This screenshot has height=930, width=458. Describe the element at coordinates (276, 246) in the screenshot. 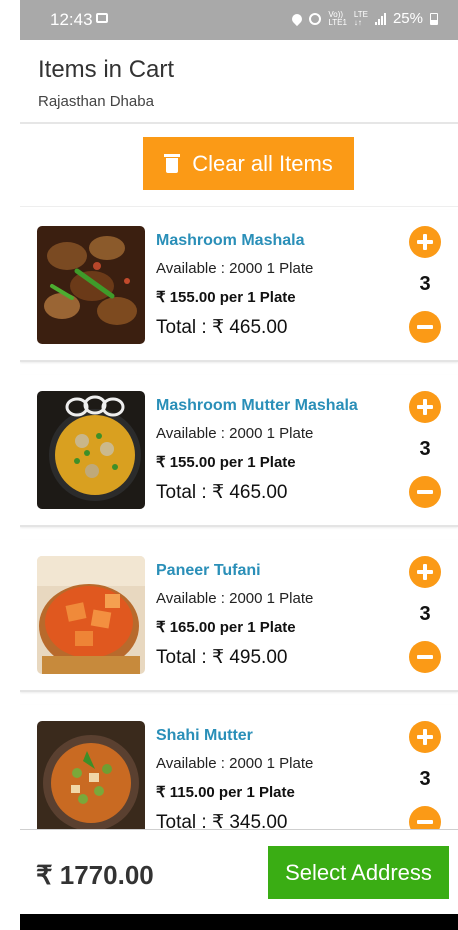

I see `item-name: Mashroom Mashala` at that location.